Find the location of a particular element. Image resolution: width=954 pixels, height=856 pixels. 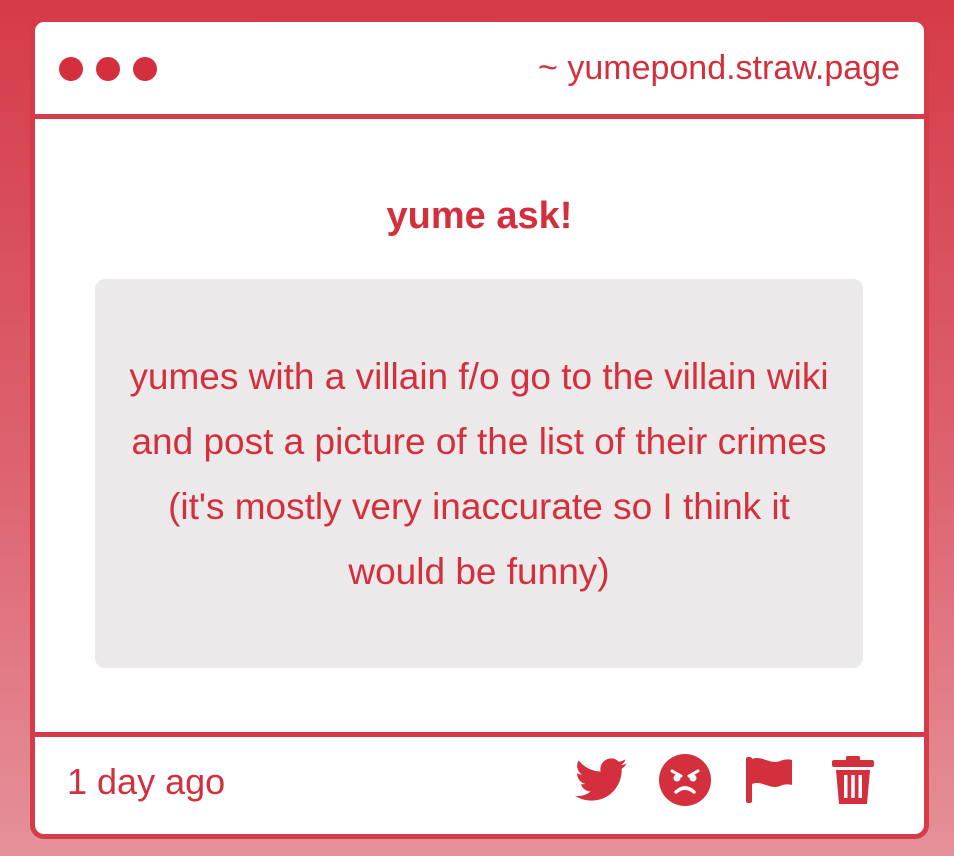

action-bar is located at coordinates (727, 780).